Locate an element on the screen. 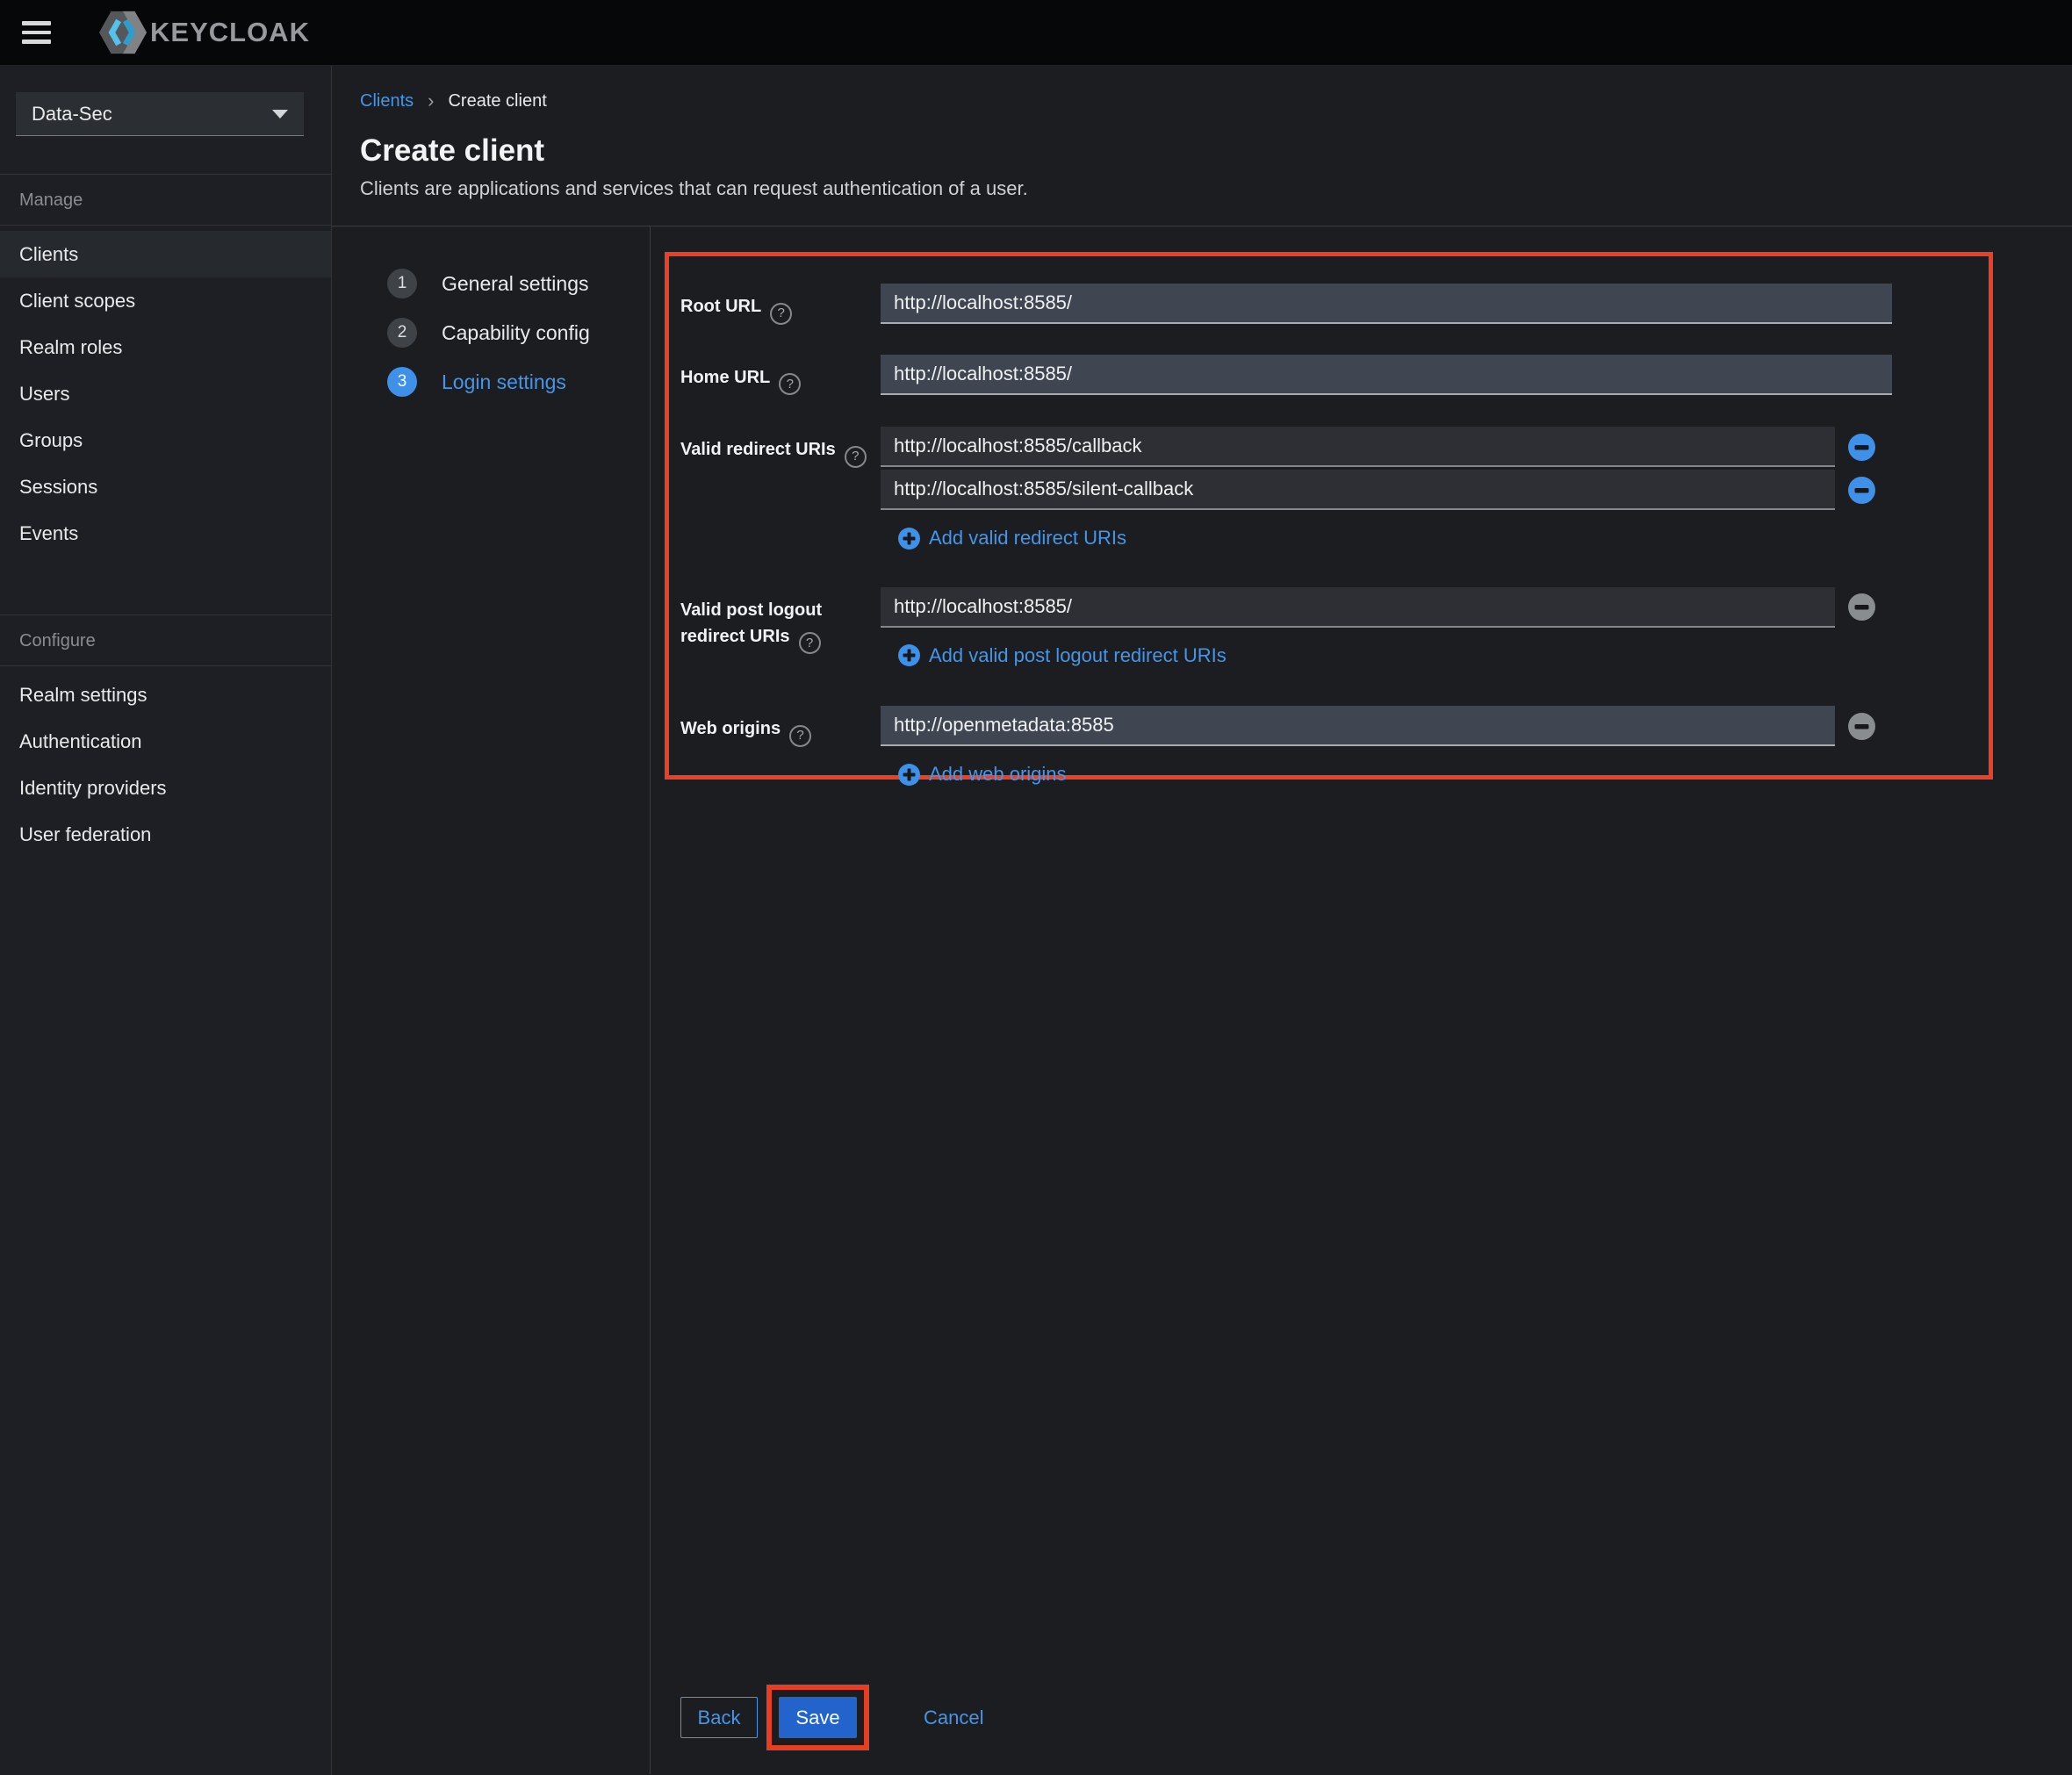 The width and height of the screenshot is (2072, 1775). sidebar-item-authentication: Authentication is located at coordinates (165, 741).